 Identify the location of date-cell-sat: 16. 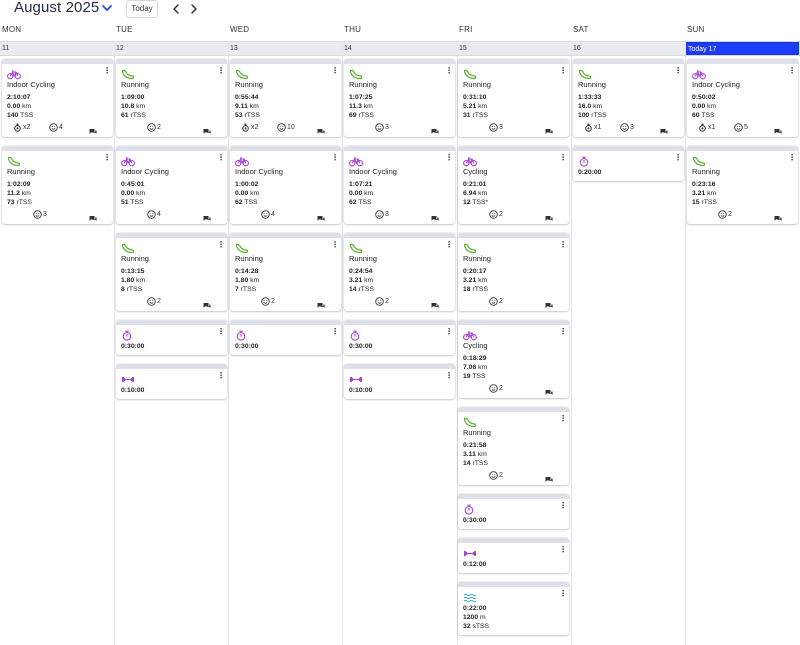
(628, 48).